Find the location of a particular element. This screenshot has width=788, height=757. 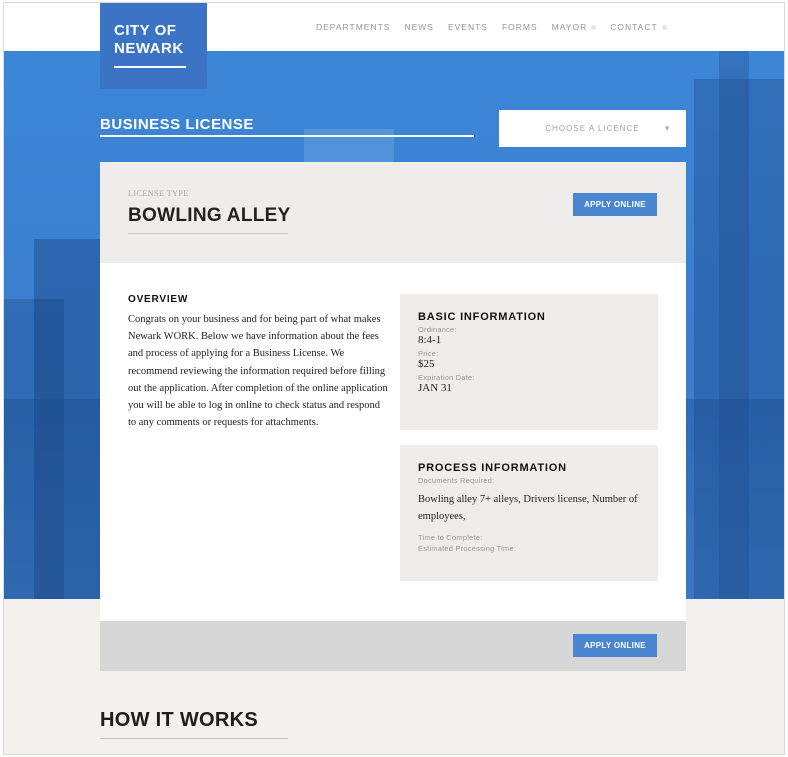

nav-label: CONTACT is located at coordinates (634, 27).